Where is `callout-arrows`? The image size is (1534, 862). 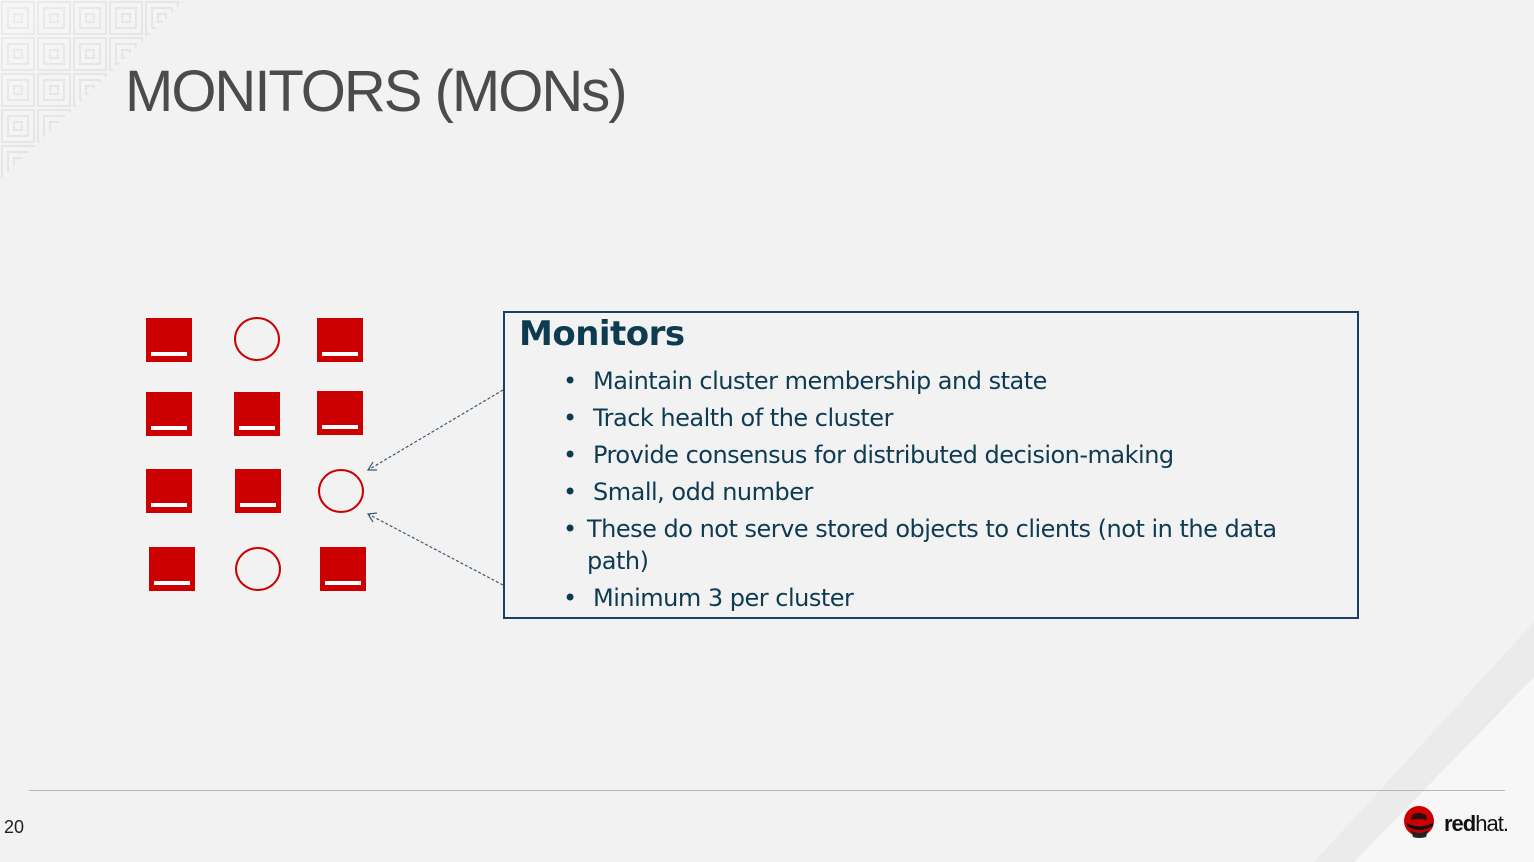 callout-arrows is located at coordinates (435, 487).